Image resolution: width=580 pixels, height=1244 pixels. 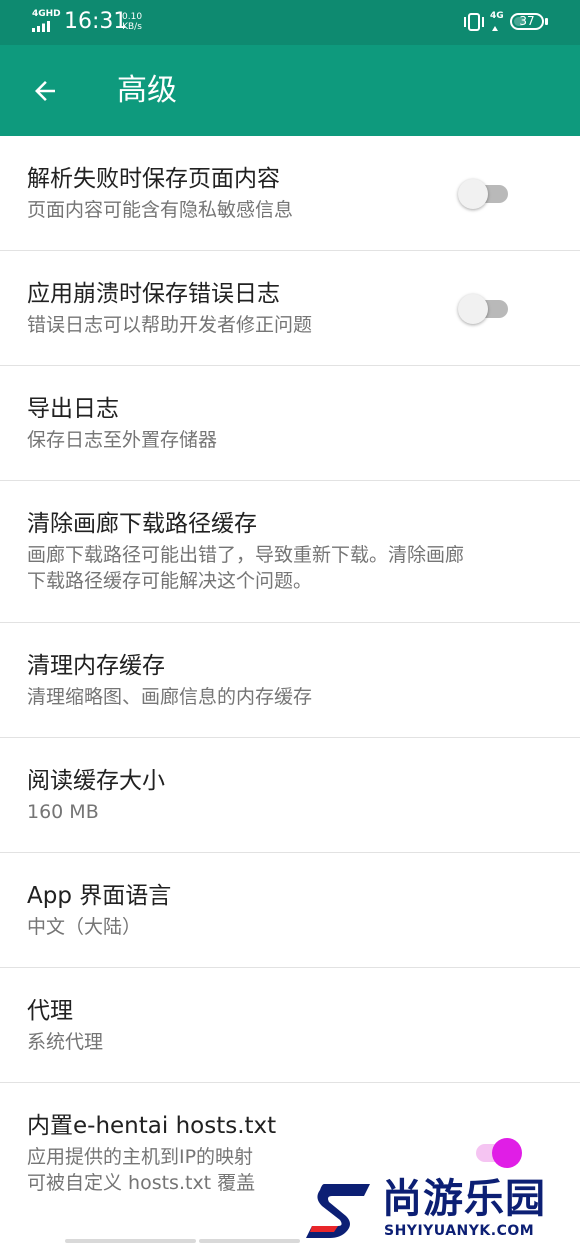 I want to click on page-title: 高级, so click(x=147, y=90).